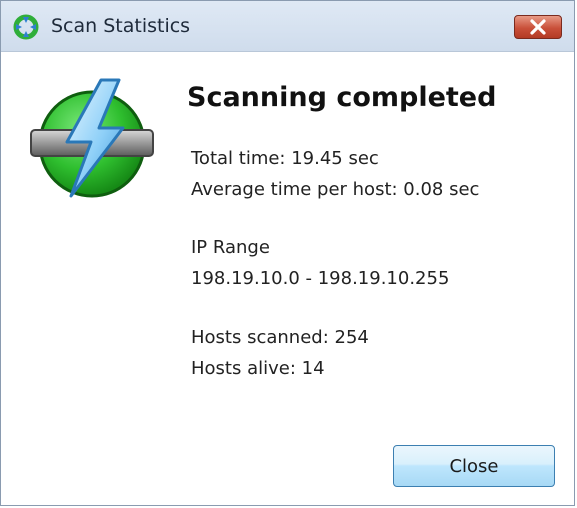 The image size is (577, 508). What do you see at coordinates (287, 26) in the screenshot?
I see `title-bar: Scan Statistics` at bounding box center [287, 26].